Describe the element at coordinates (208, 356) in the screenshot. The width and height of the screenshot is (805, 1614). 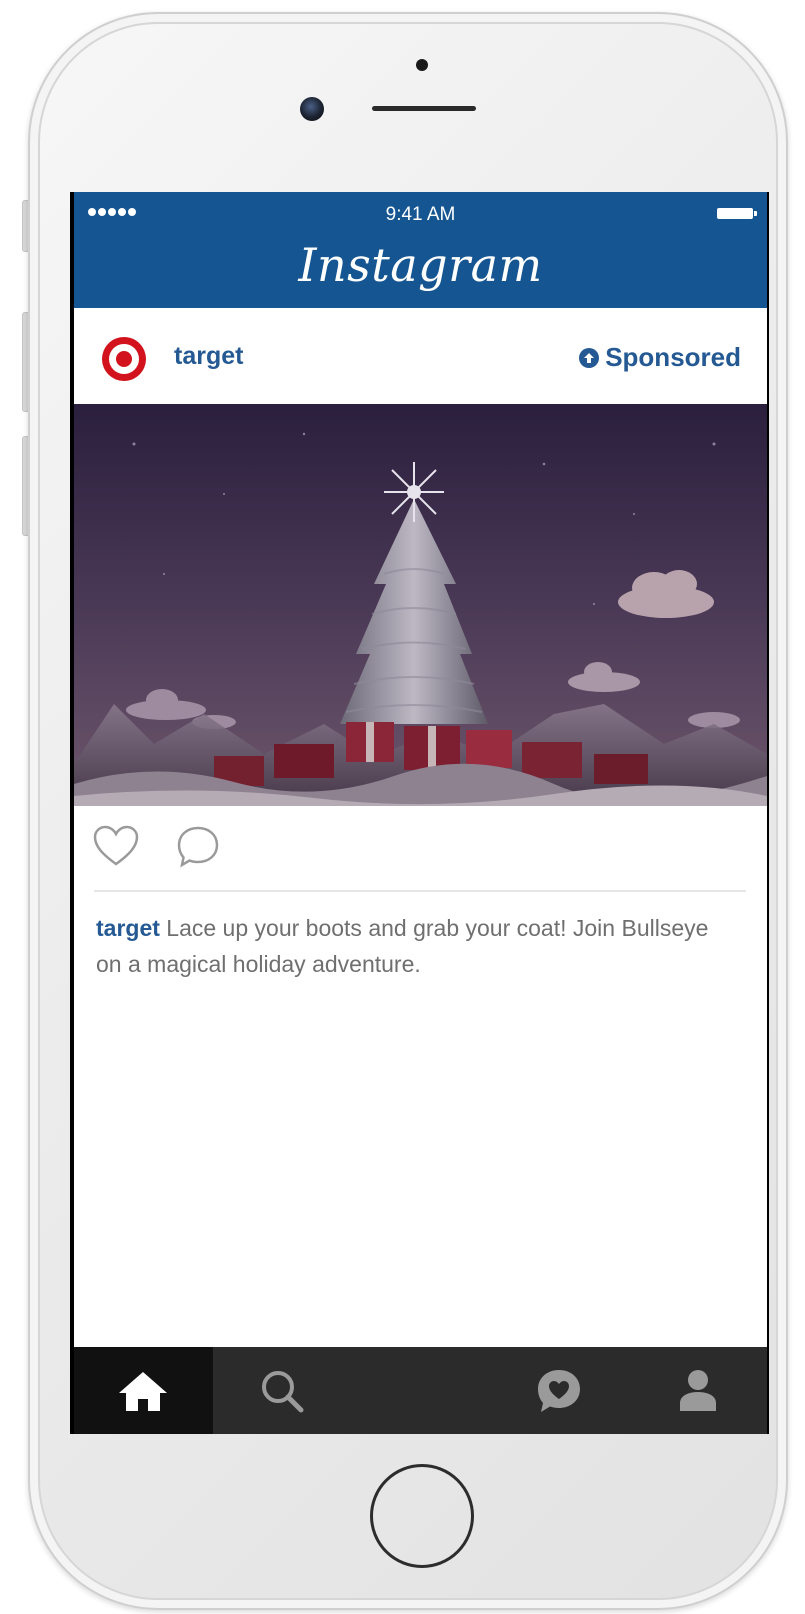
I see `post-username: target` at that location.